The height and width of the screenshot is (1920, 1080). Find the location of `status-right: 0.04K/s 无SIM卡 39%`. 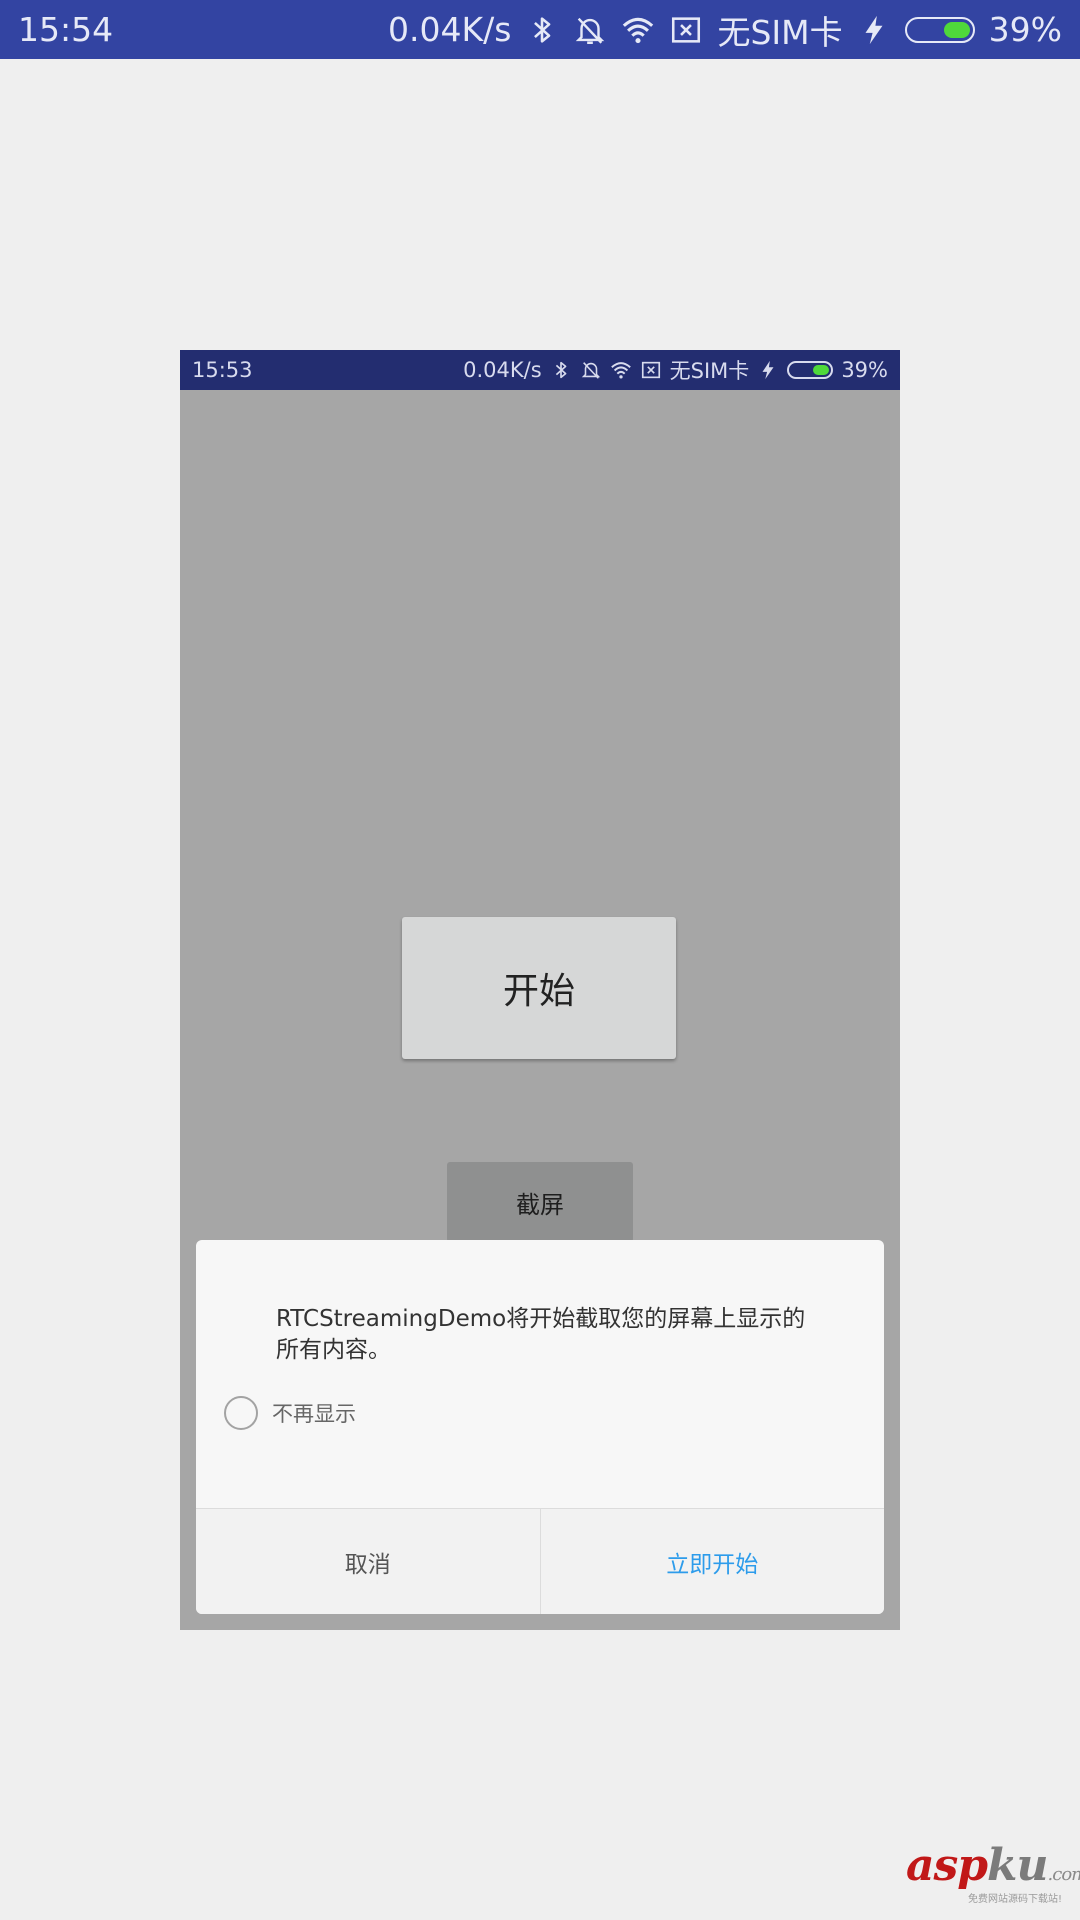

status-right: 0.04K/s 无SIM卡 39% is located at coordinates (725, 30).